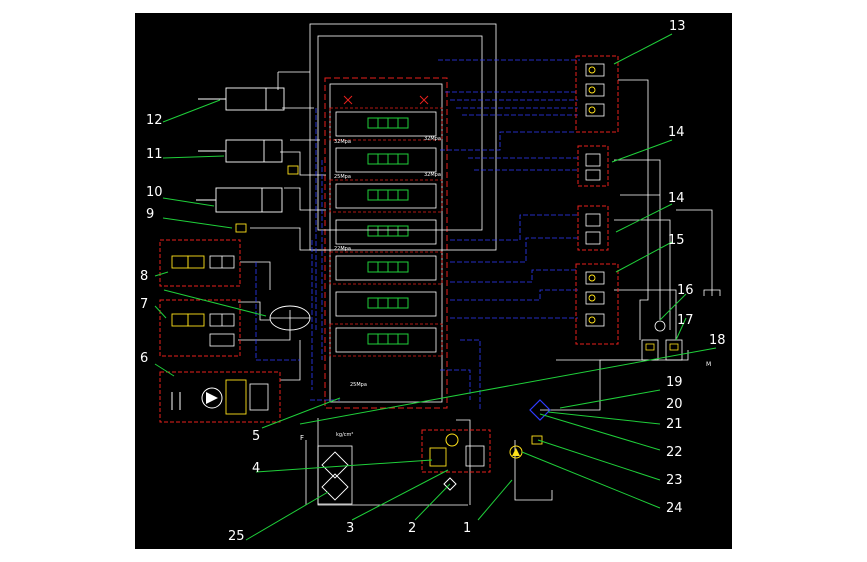 Image resolution: width=867 pixels, height=562 pixels. I want to click on callout-21: 21, so click(674, 424).